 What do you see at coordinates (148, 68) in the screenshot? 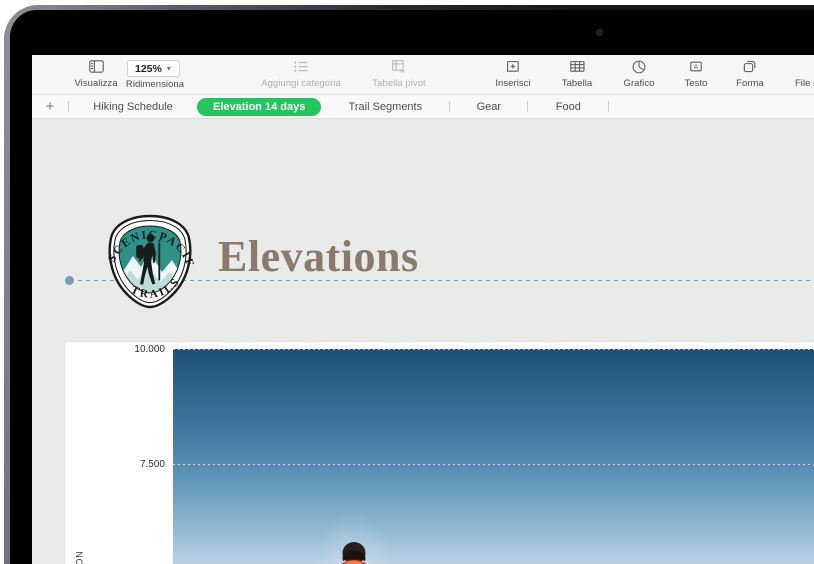
I see `zoom-value: 125%` at bounding box center [148, 68].